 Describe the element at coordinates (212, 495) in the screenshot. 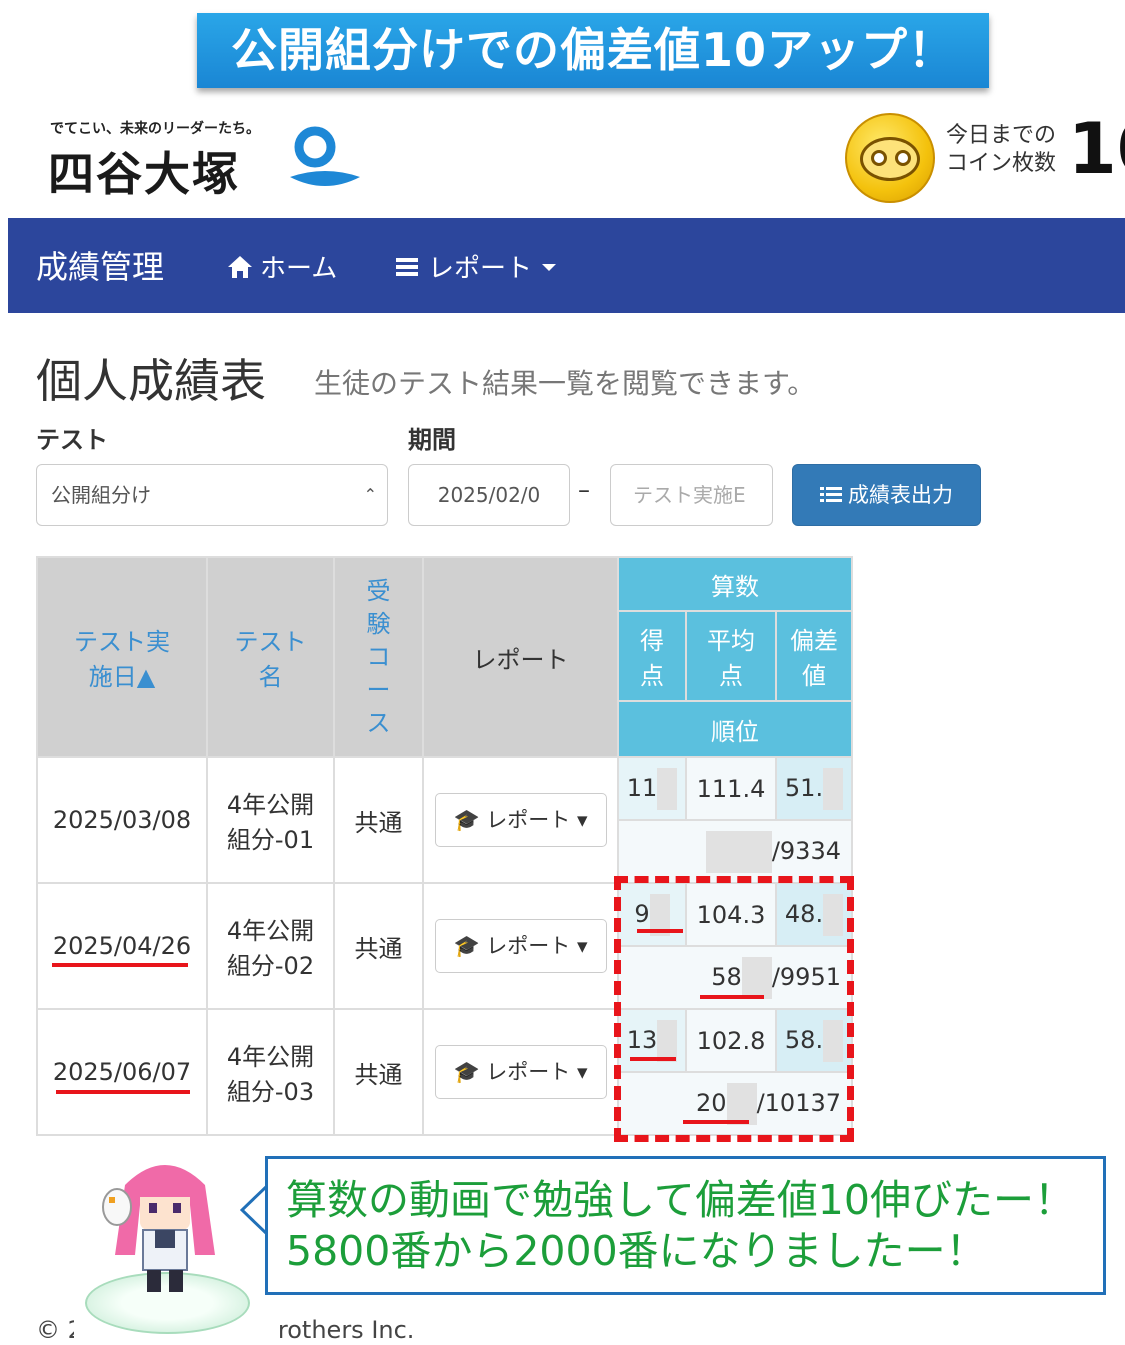

I see `test-select: 公開組分け ⌃` at that location.